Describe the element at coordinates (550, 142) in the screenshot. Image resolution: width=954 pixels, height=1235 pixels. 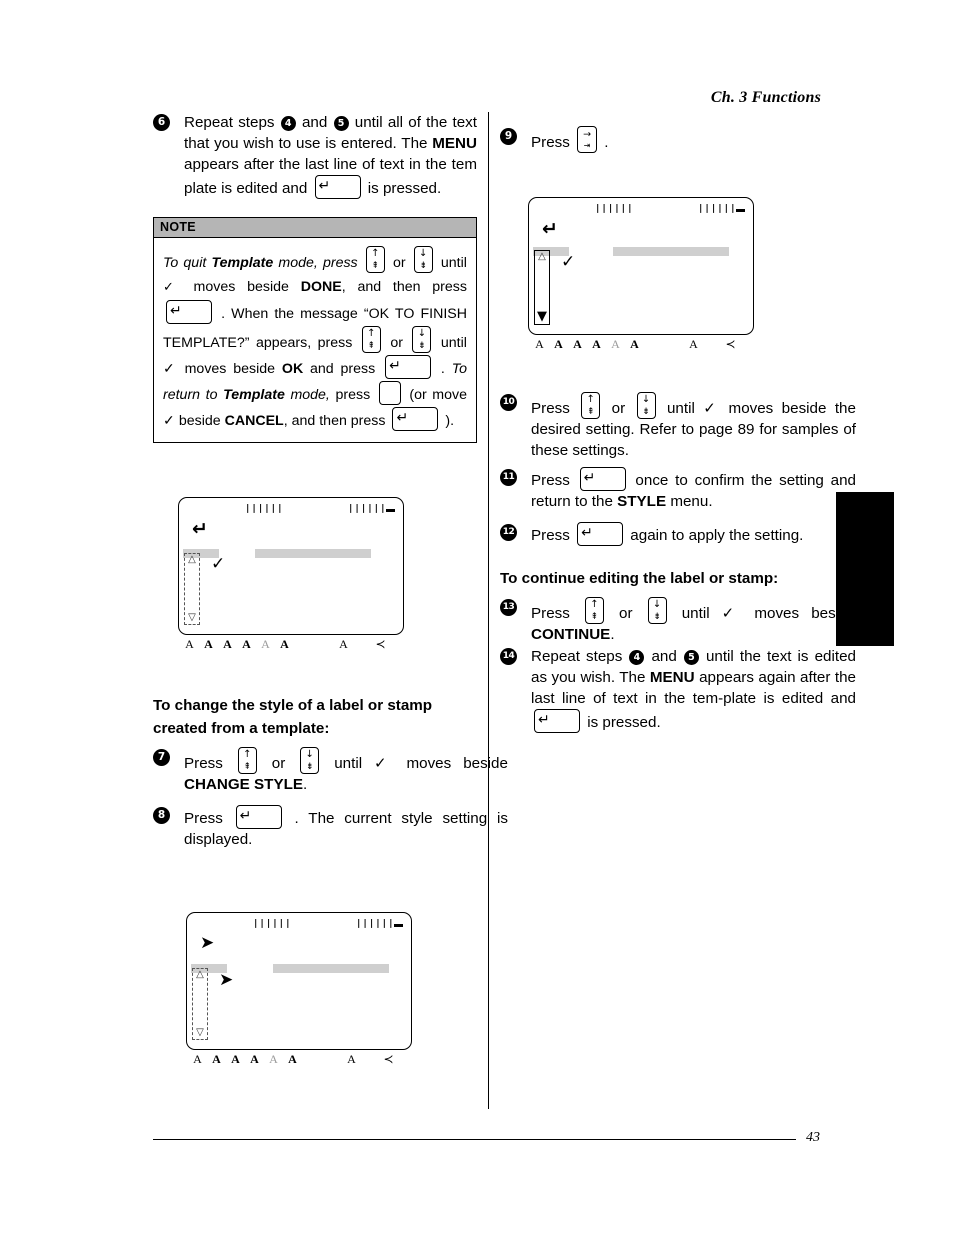
I see `step-9-text-a: Press` at that location.